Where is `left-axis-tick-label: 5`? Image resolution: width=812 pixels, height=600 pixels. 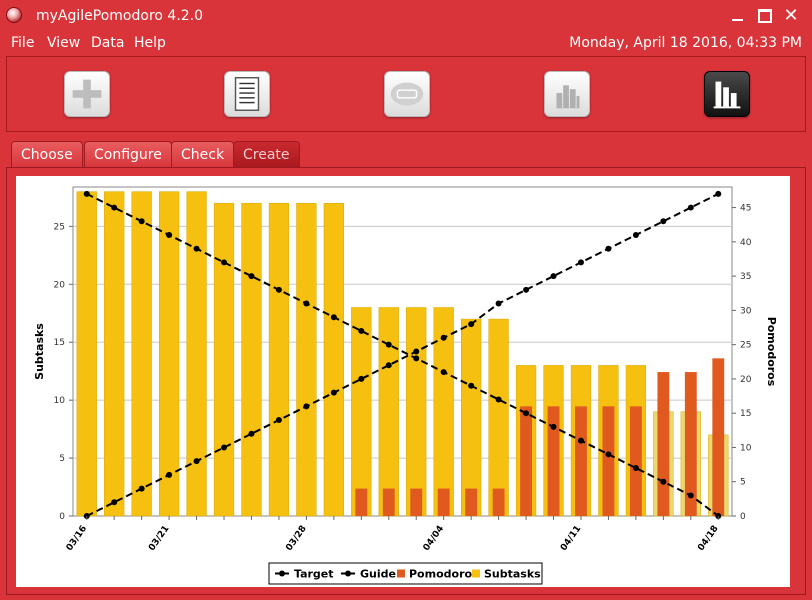
left-axis-tick-label: 5 is located at coordinates (62, 459).